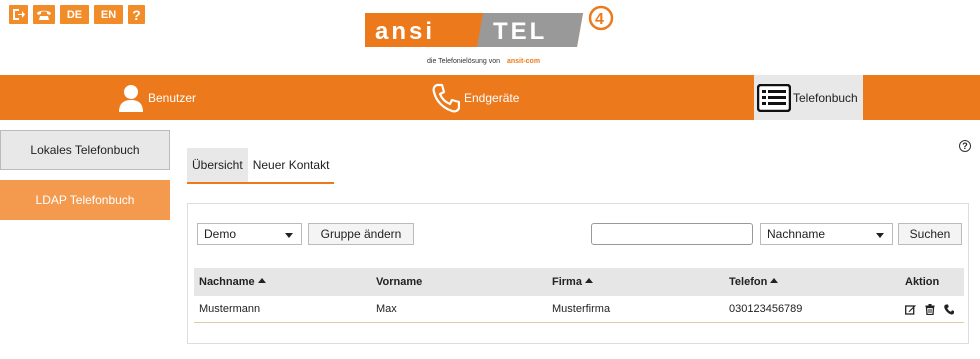 The height and width of the screenshot is (359, 980). Describe the element at coordinates (748, 282) in the screenshot. I see `column-header-telefon-label: Telefon` at that location.